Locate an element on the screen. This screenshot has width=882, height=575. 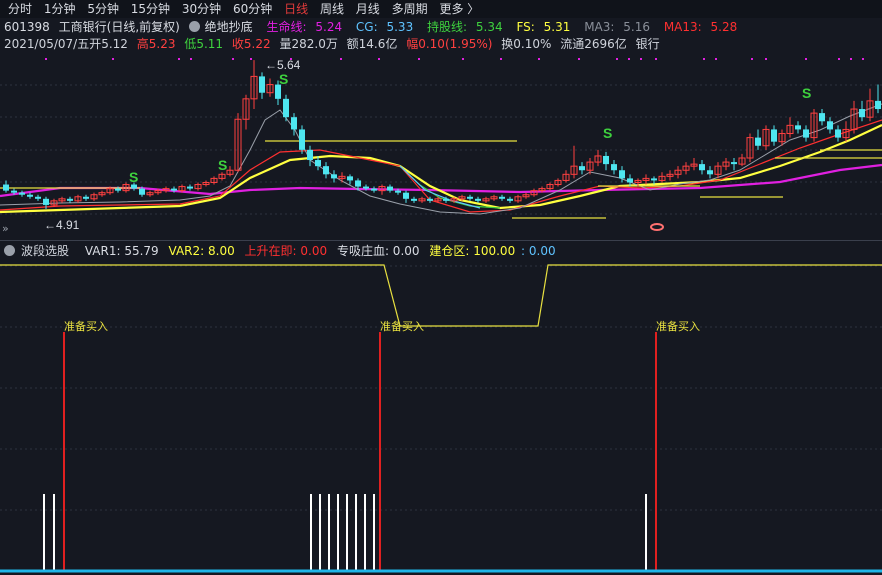
extra-readout: : 0.00 is located at coordinates (538, 251).